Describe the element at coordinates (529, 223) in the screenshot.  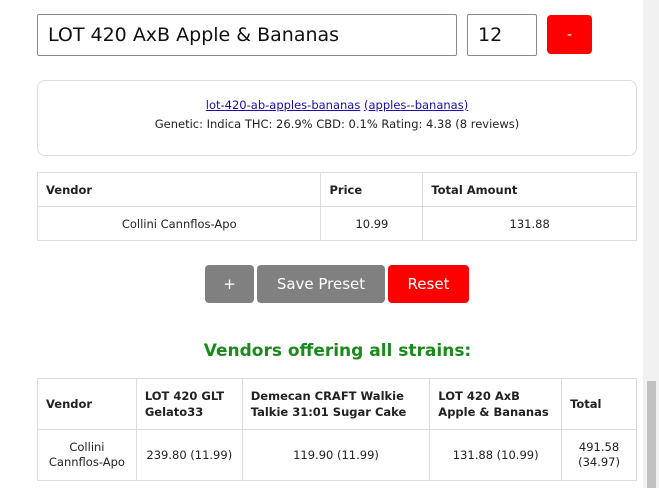
I see `total-amount-cell: 131.88` at that location.